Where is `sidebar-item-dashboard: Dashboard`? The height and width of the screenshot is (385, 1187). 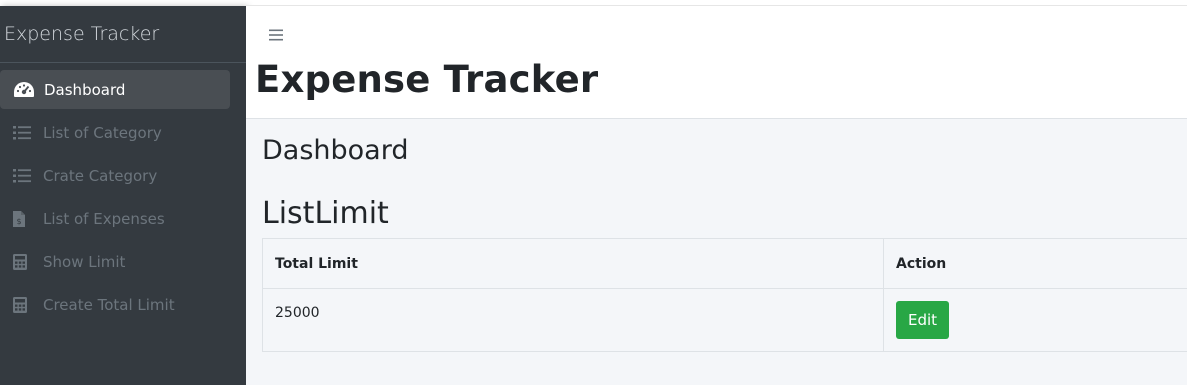
sidebar-item-dashboard: Dashboard is located at coordinates (115, 89).